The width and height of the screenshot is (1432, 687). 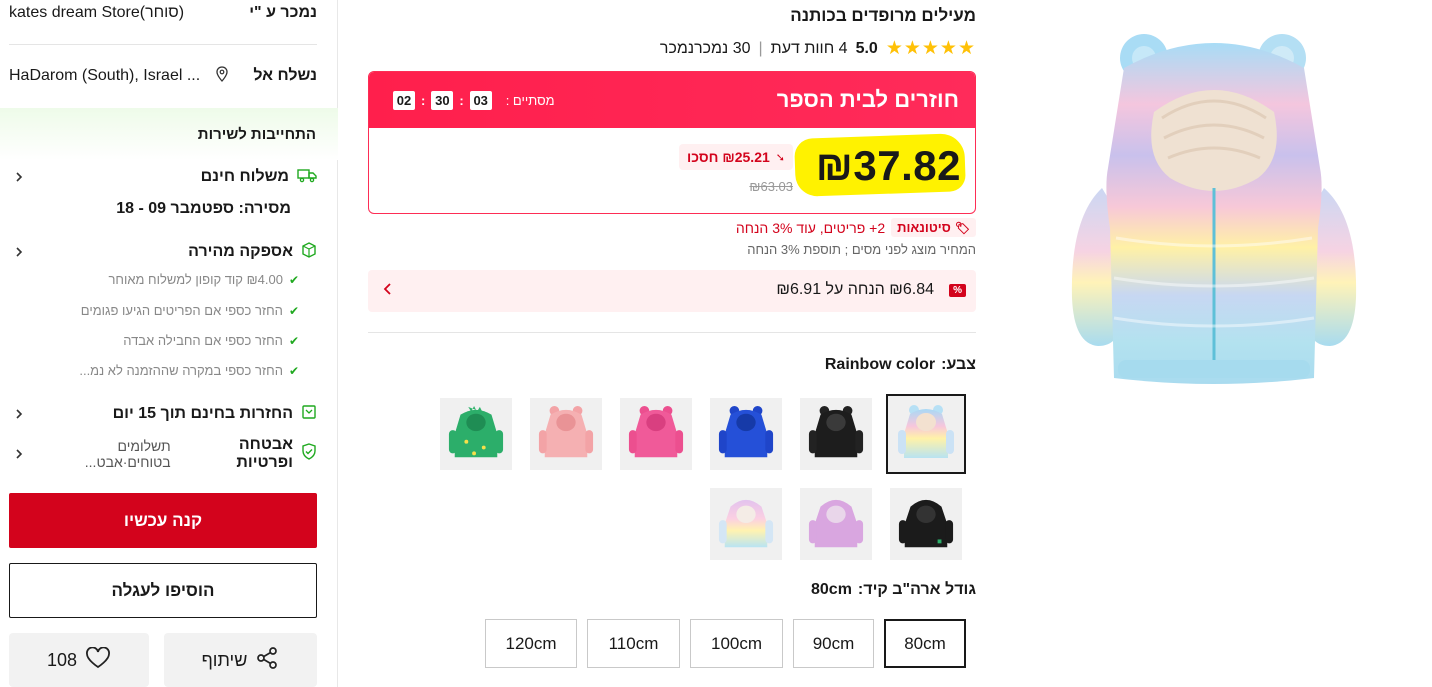 I want to click on countdown-timer: 02 : 30 : 03 מסתיים :, so click(x=474, y=100).